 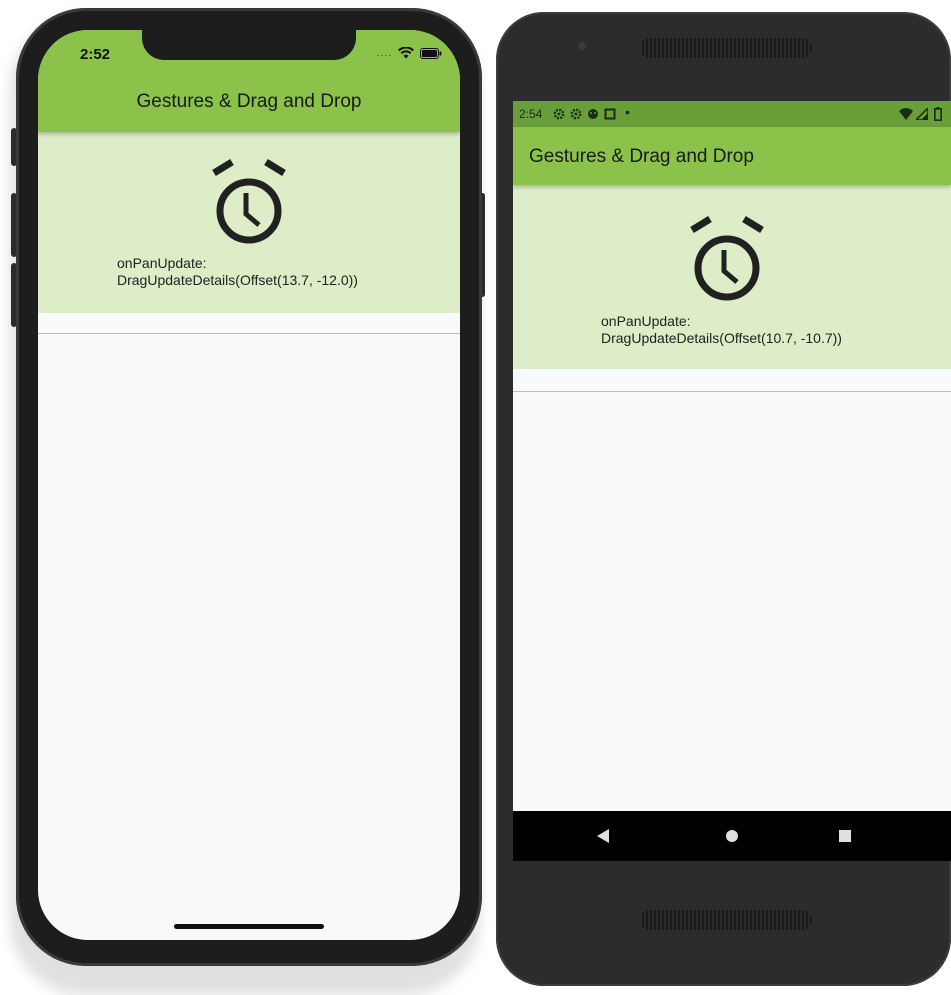 I want to click on home-button, so click(x=732, y=836).